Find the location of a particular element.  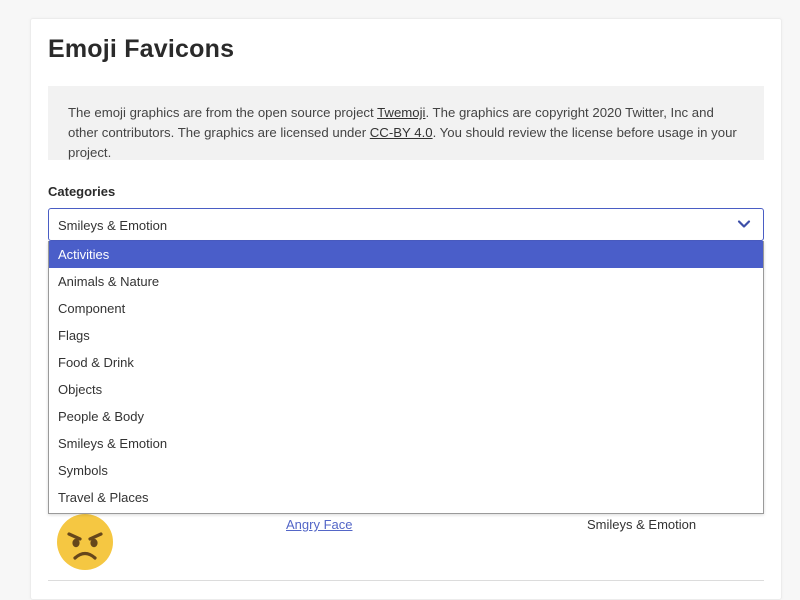

option-smileys-emotion: Smileys & Emotion is located at coordinates (406, 443).